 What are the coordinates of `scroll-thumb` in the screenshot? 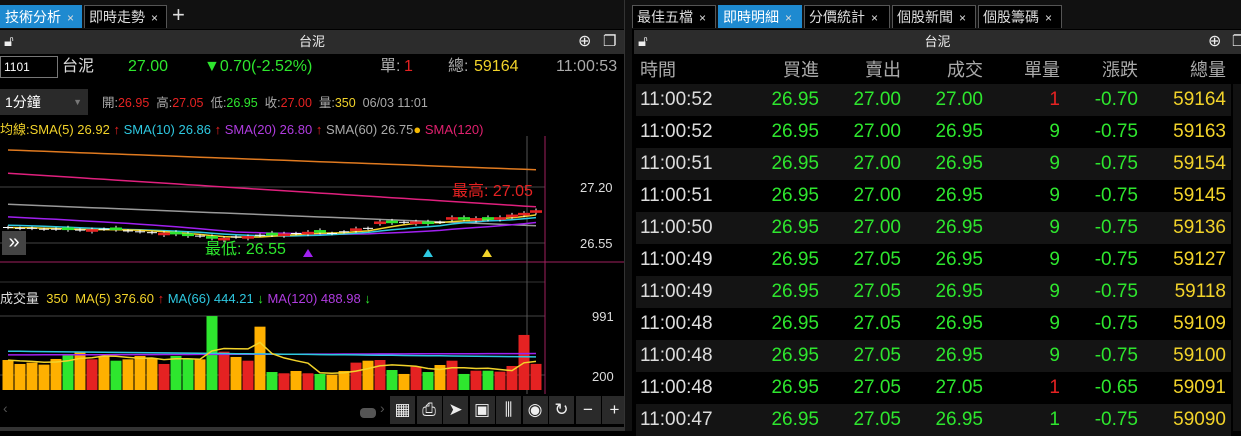 It's located at (368, 413).